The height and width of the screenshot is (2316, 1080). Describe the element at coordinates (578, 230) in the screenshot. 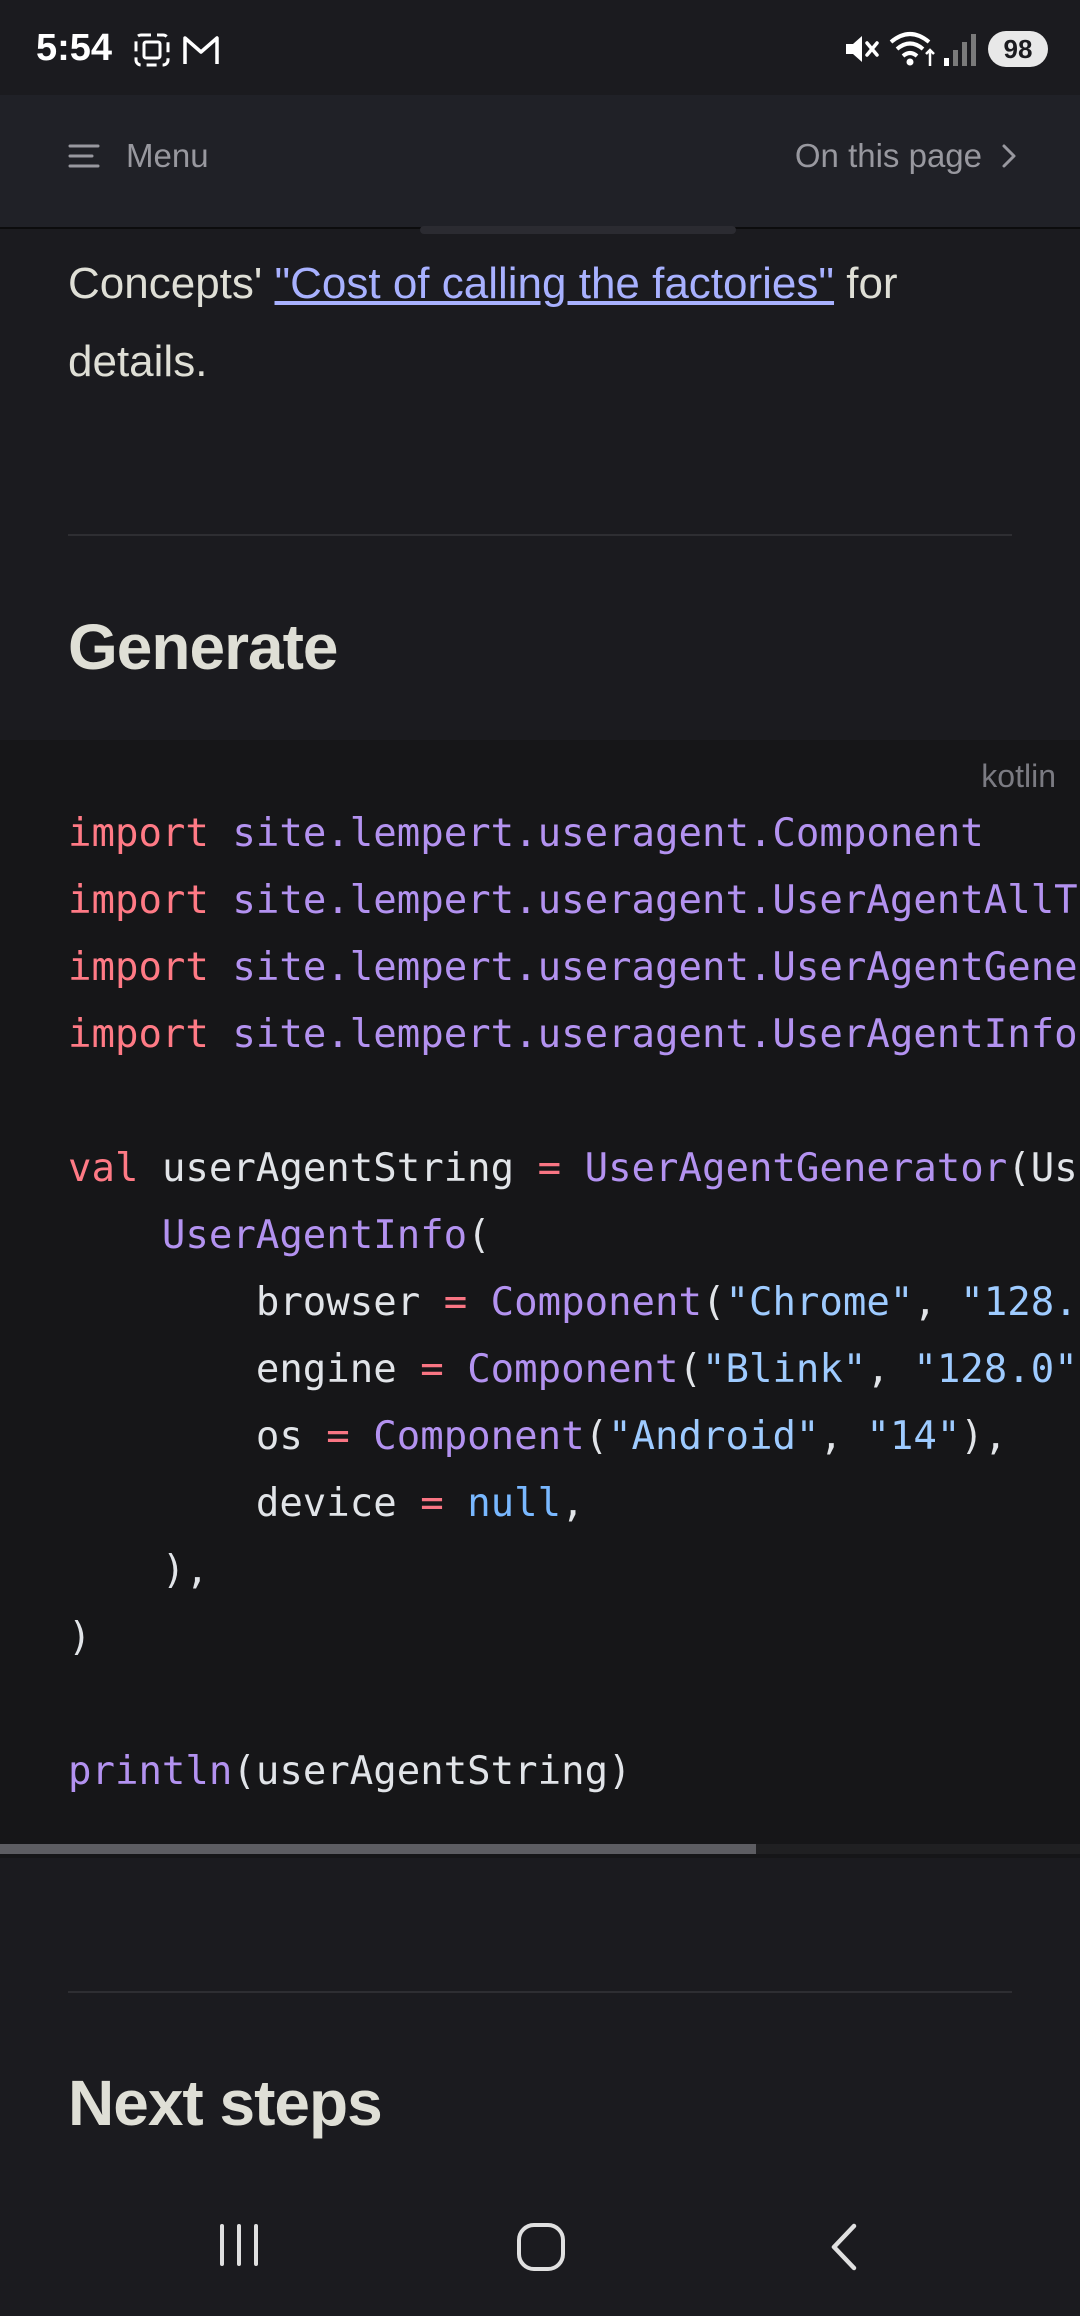

I see `scroll-handle` at that location.